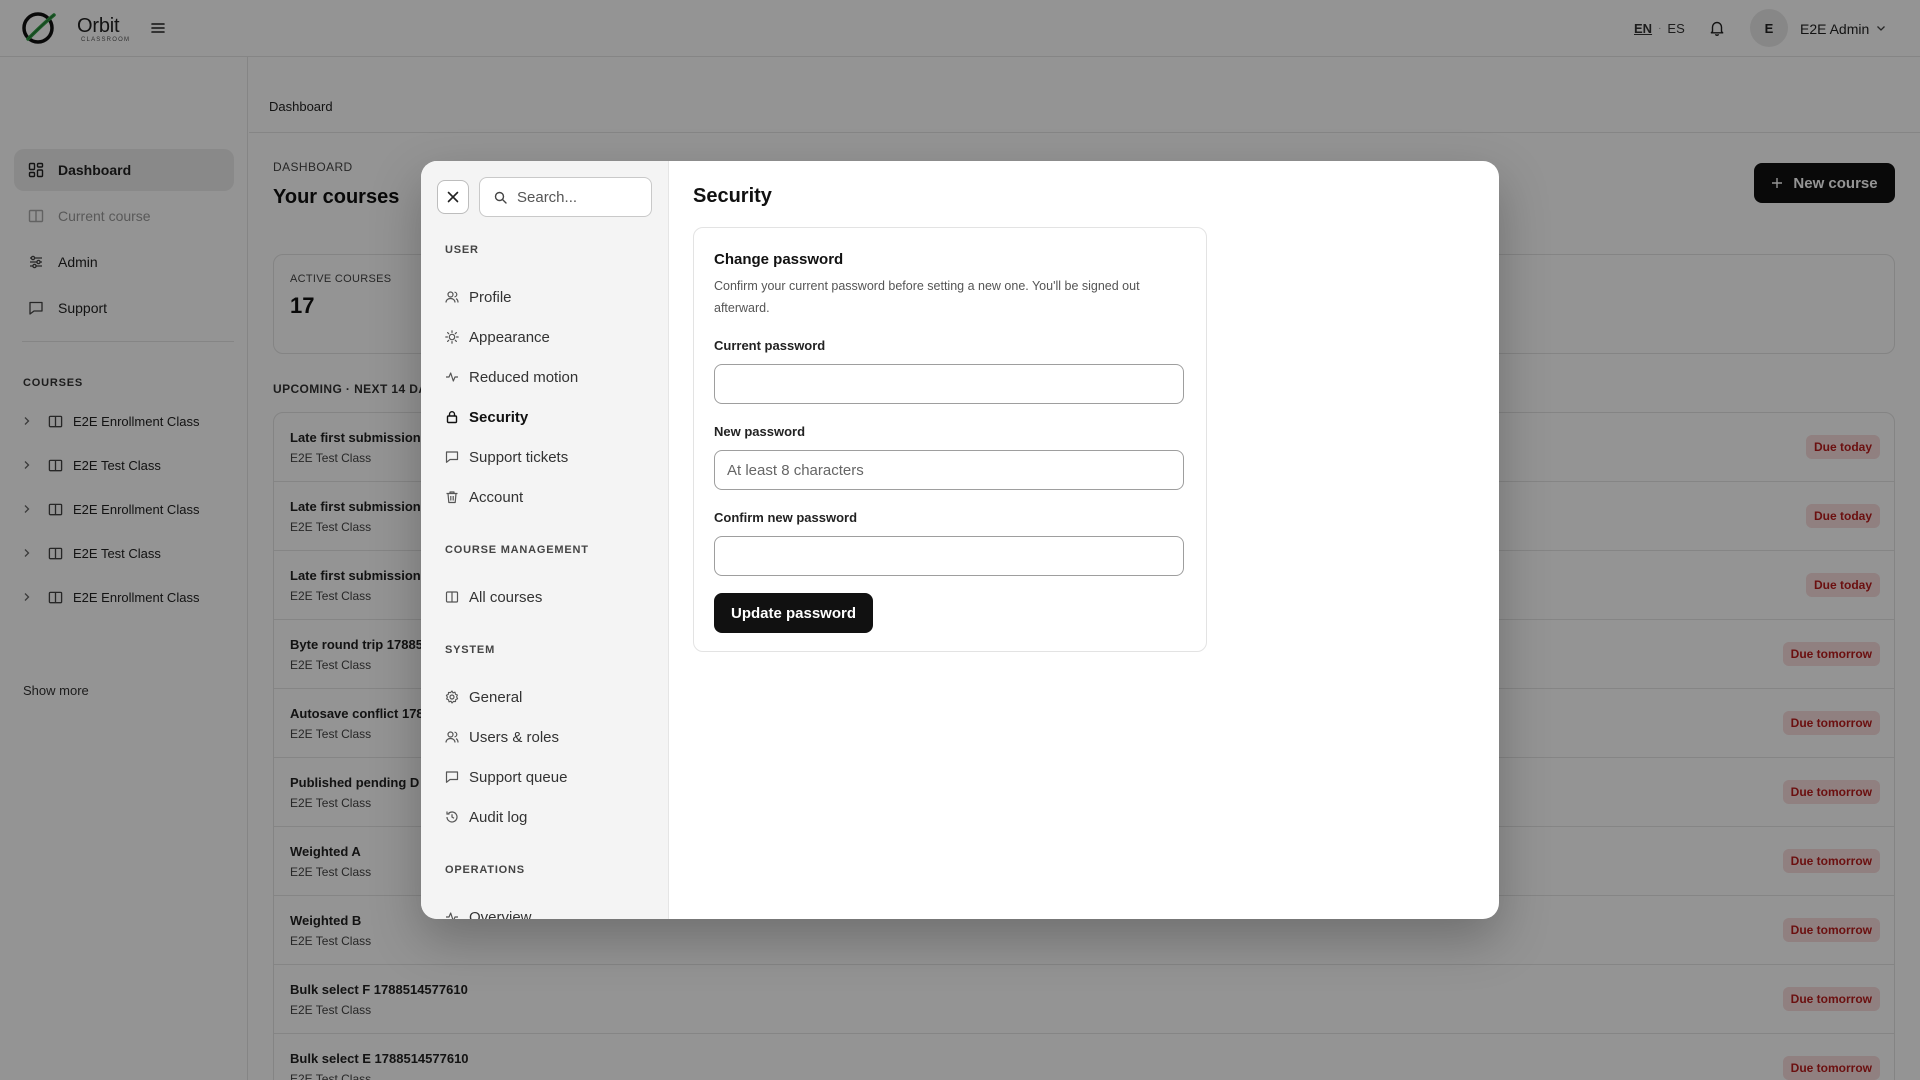 This screenshot has width=1920, height=1080. Describe the element at coordinates (793, 613) in the screenshot. I see `update-password-button: Update password` at that location.